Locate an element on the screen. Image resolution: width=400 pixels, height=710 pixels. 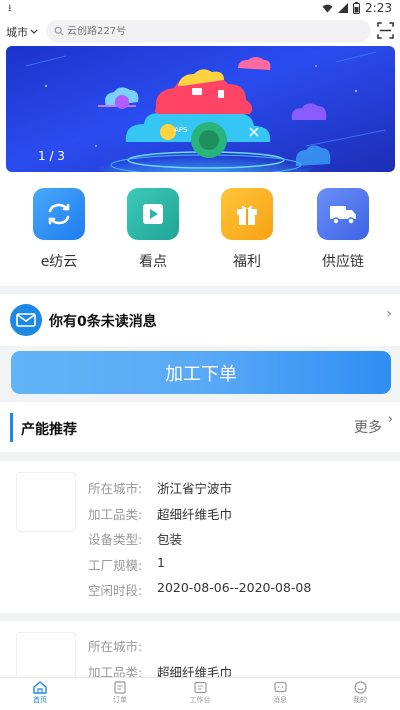
process-order-button: 加工下单 is located at coordinates (201, 372).